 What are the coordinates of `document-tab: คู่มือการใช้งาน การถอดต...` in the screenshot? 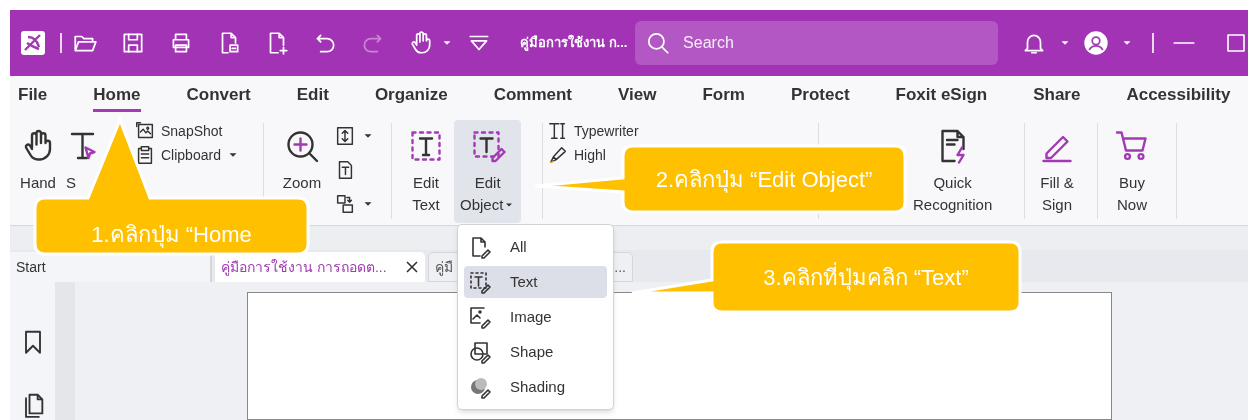 It's located at (320, 267).